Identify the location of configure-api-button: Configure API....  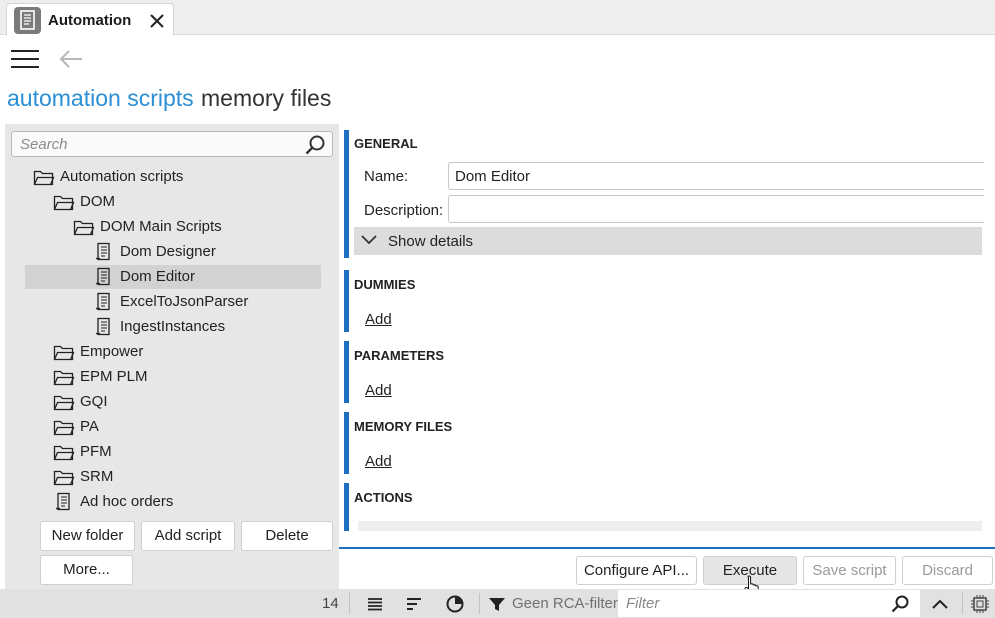
(636, 570).